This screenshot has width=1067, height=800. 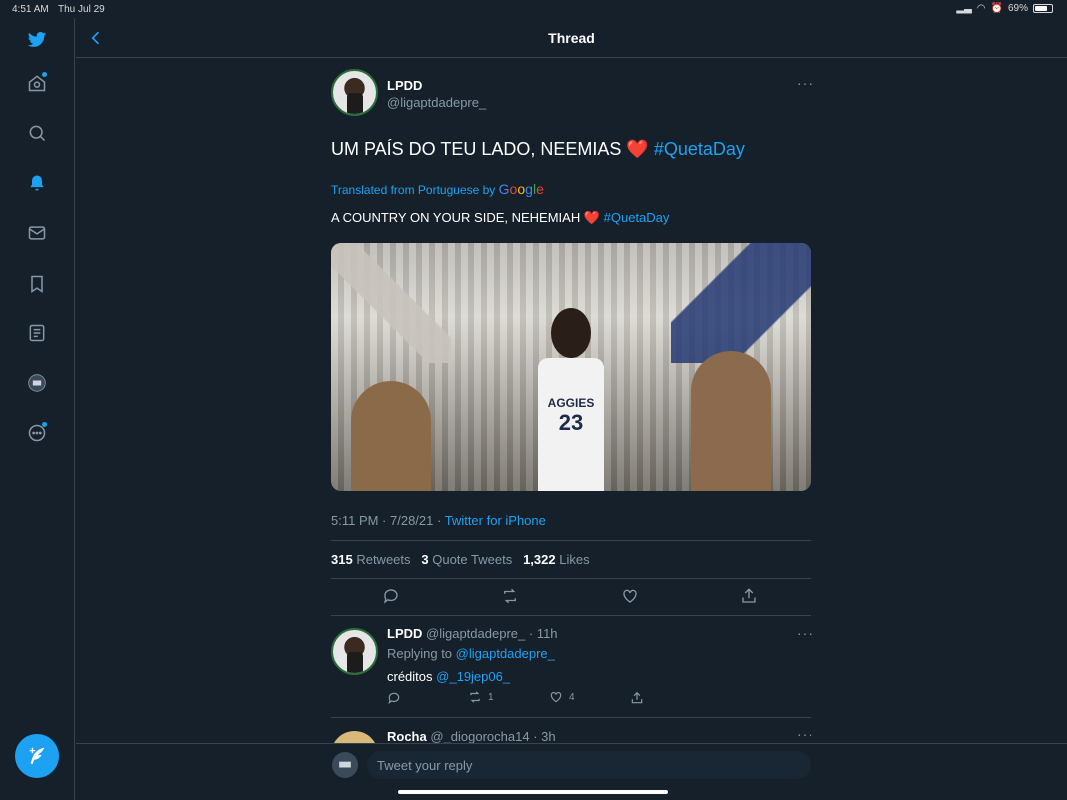 I want to click on reply-author-name: LPDD, so click(x=404, y=633).